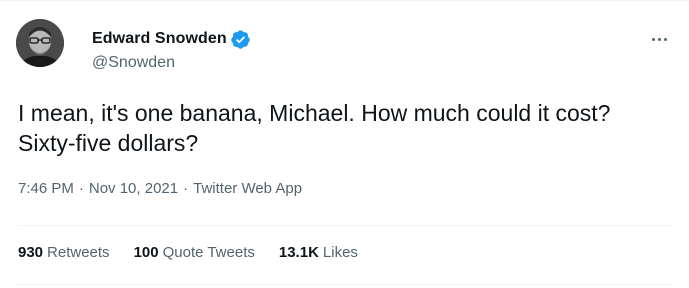 The height and width of the screenshot is (288, 689). What do you see at coordinates (208, 252) in the screenshot?
I see `quote-tweets-label: Quote Tweets` at bounding box center [208, 252].